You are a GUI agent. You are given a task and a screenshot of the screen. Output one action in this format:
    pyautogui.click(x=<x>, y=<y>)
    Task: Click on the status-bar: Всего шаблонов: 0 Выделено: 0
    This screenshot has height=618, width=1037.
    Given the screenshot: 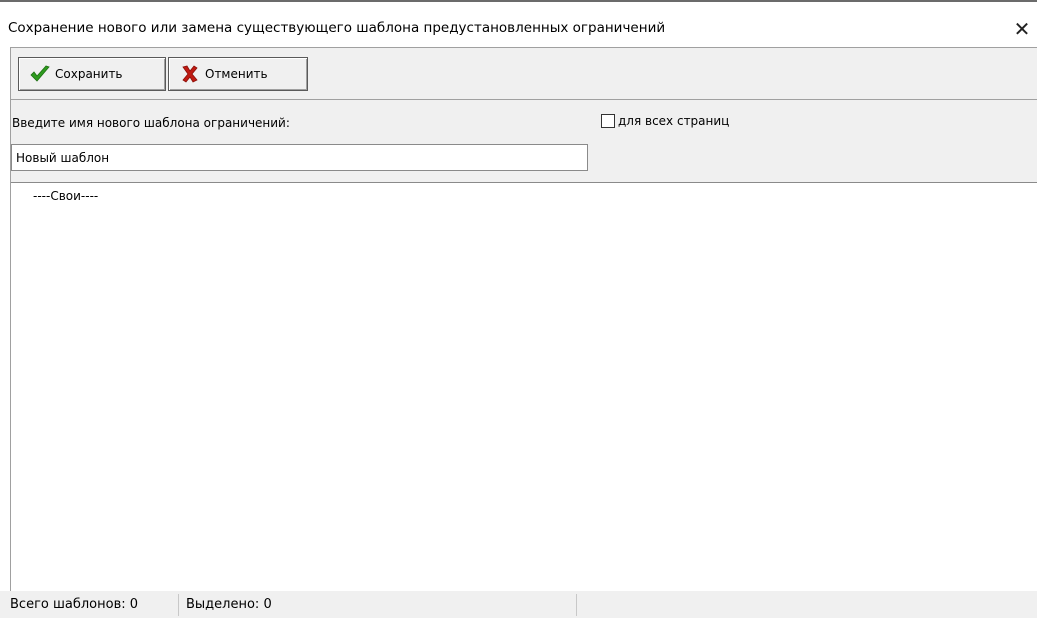 What is the action you would take?
    pyautogui.click(x=518, y=604)
    